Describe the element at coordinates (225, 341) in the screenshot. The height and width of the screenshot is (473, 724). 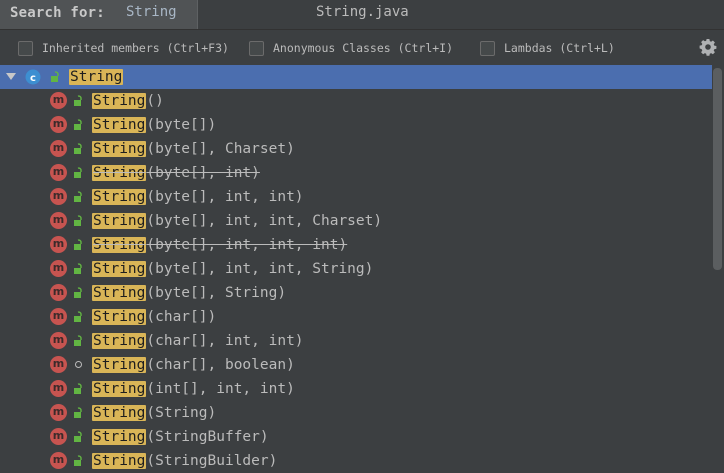
I see `method-params: (char[], int, int)` at that location.